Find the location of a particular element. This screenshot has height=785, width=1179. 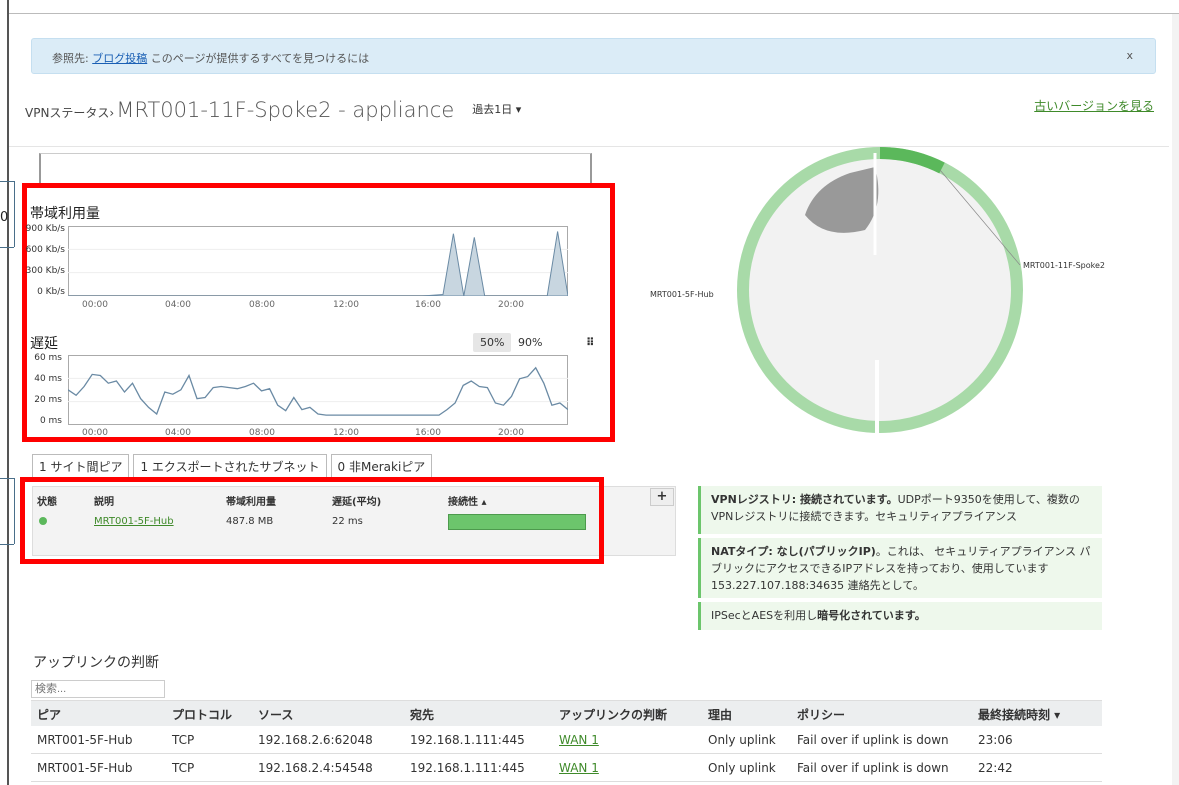

nat-status: NATタイプ: なし(パブリックIP) is located at coordinates (793, 551).